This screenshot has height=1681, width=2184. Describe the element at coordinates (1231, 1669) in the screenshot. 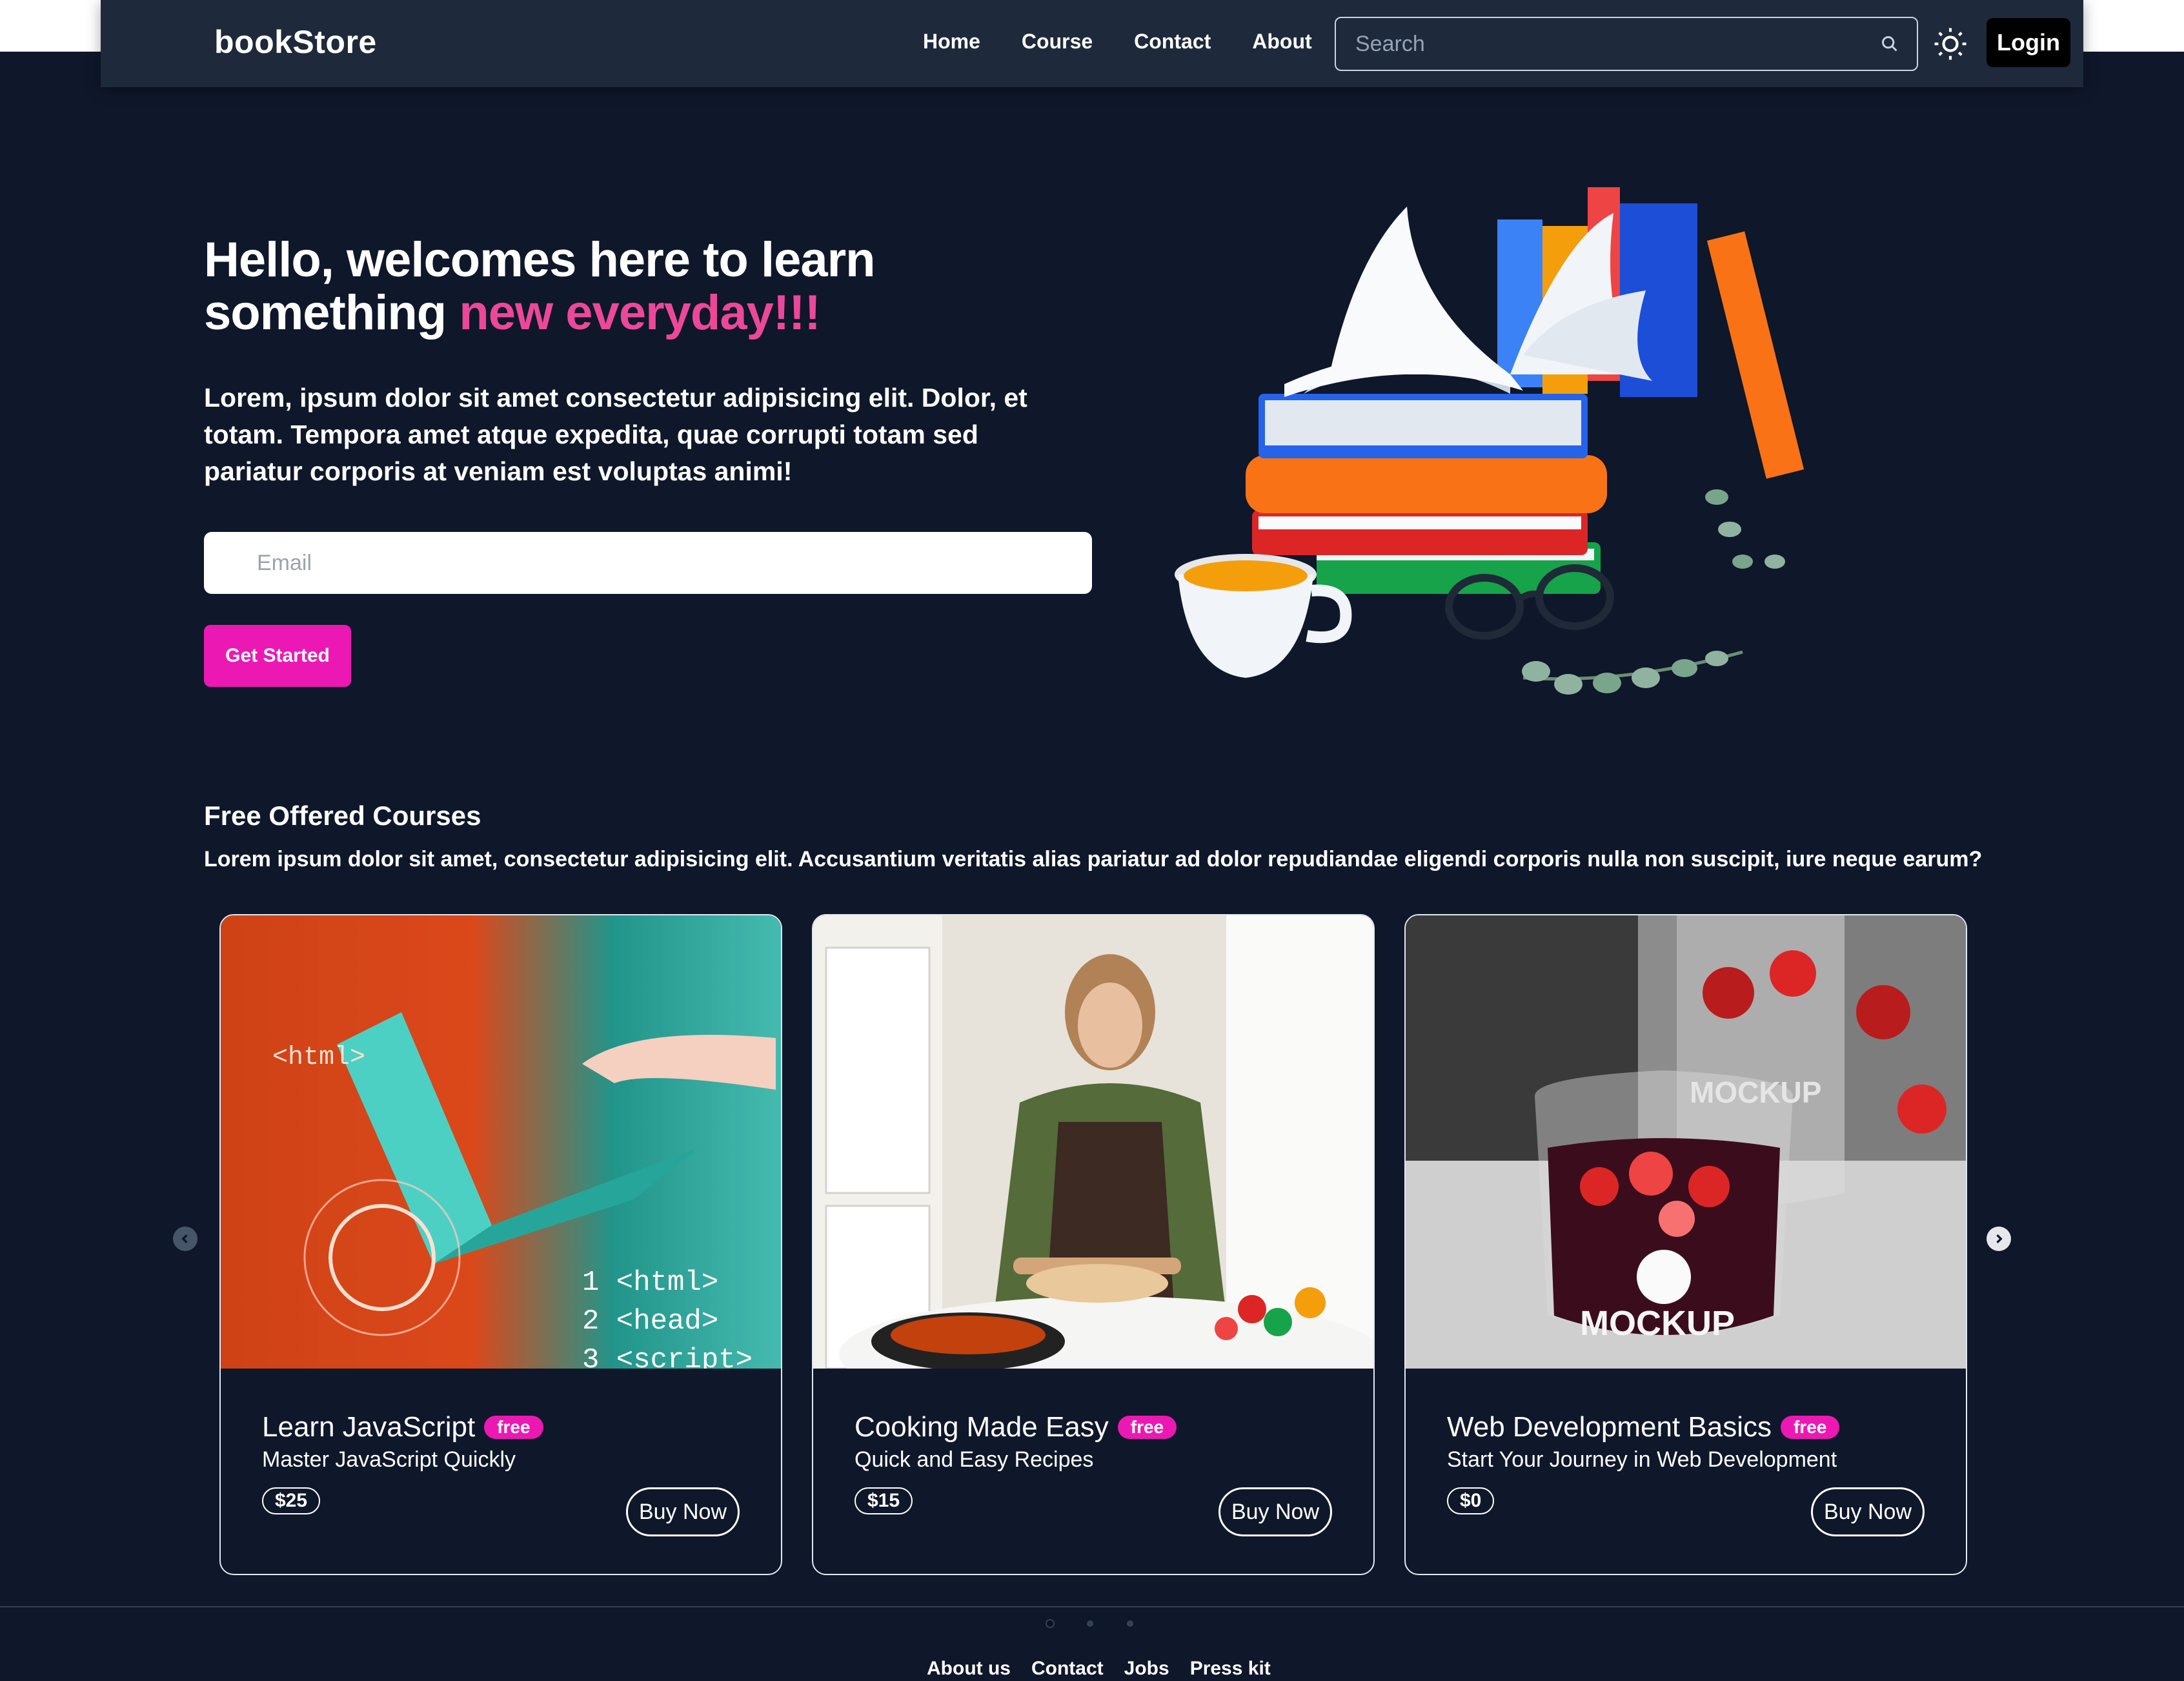

I see `footer-link-press-kit: Press kit` at that location.